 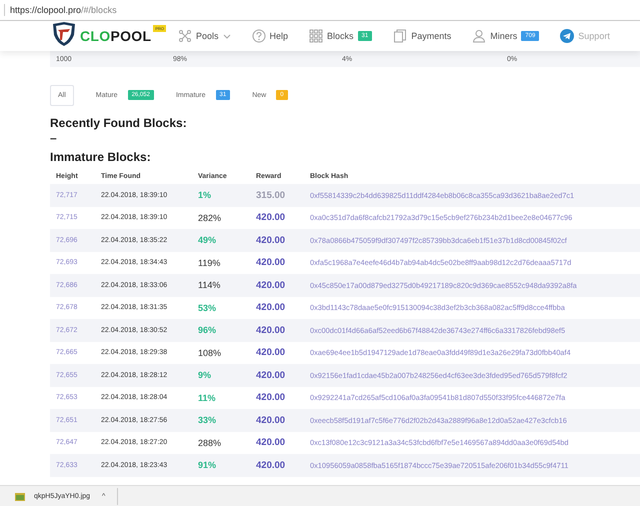 I want to click on variance-cell-text: 288%, so click(x=210, y=443).